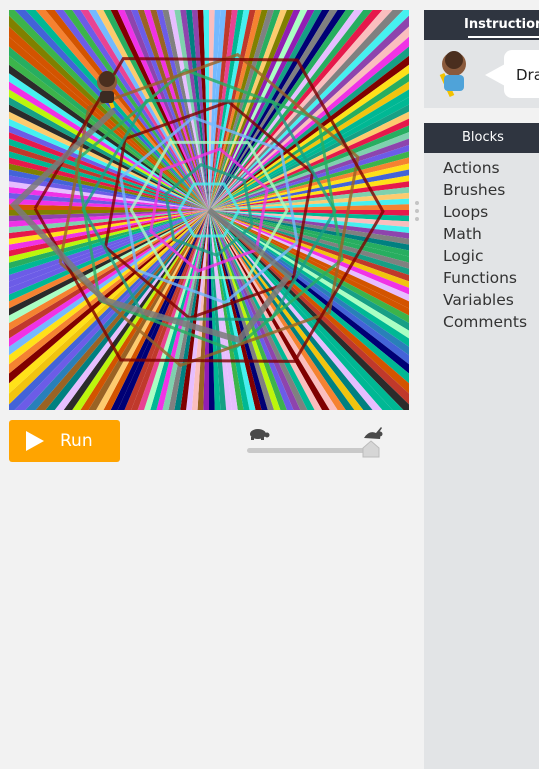  What do you see at coordinates (260, 434) in the screenshot?
I see `turtle-icon` at bounding box center [260, 434].